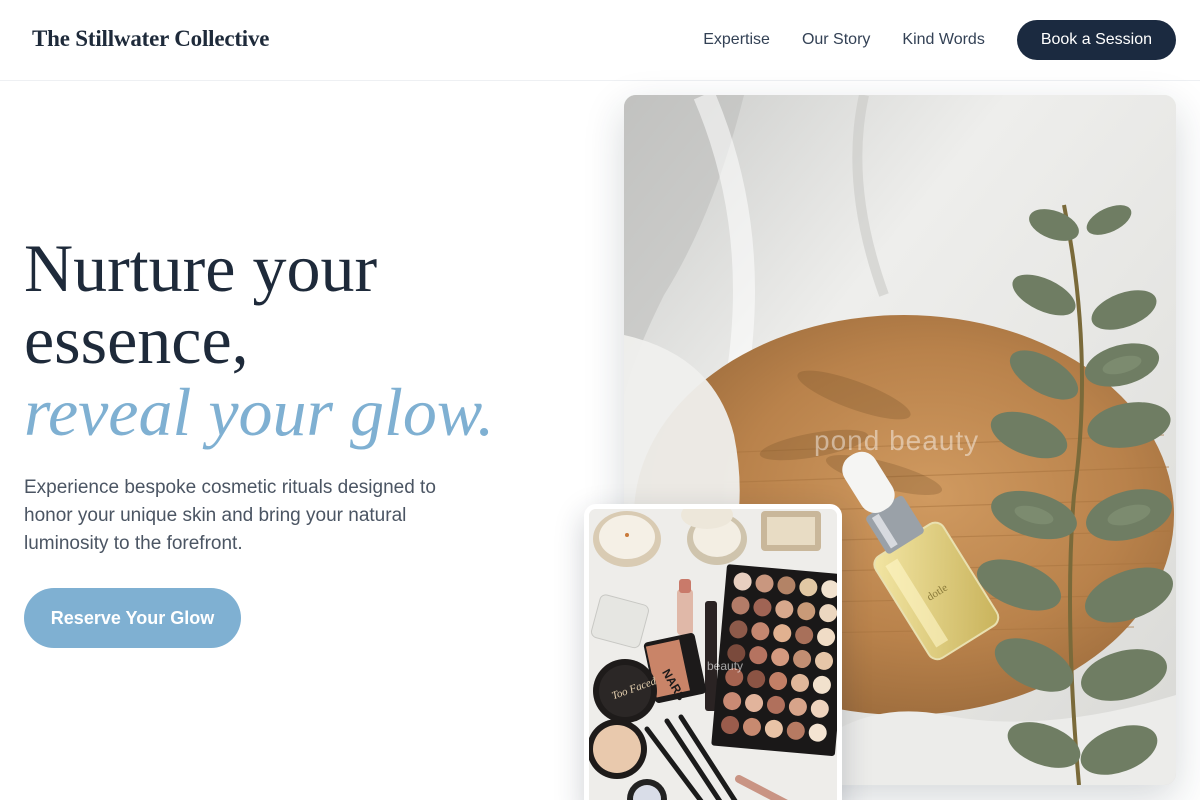 This screenshot has height=800, width=1200. I want to click on book-session-button: Book a Session, so click(1096, 40).